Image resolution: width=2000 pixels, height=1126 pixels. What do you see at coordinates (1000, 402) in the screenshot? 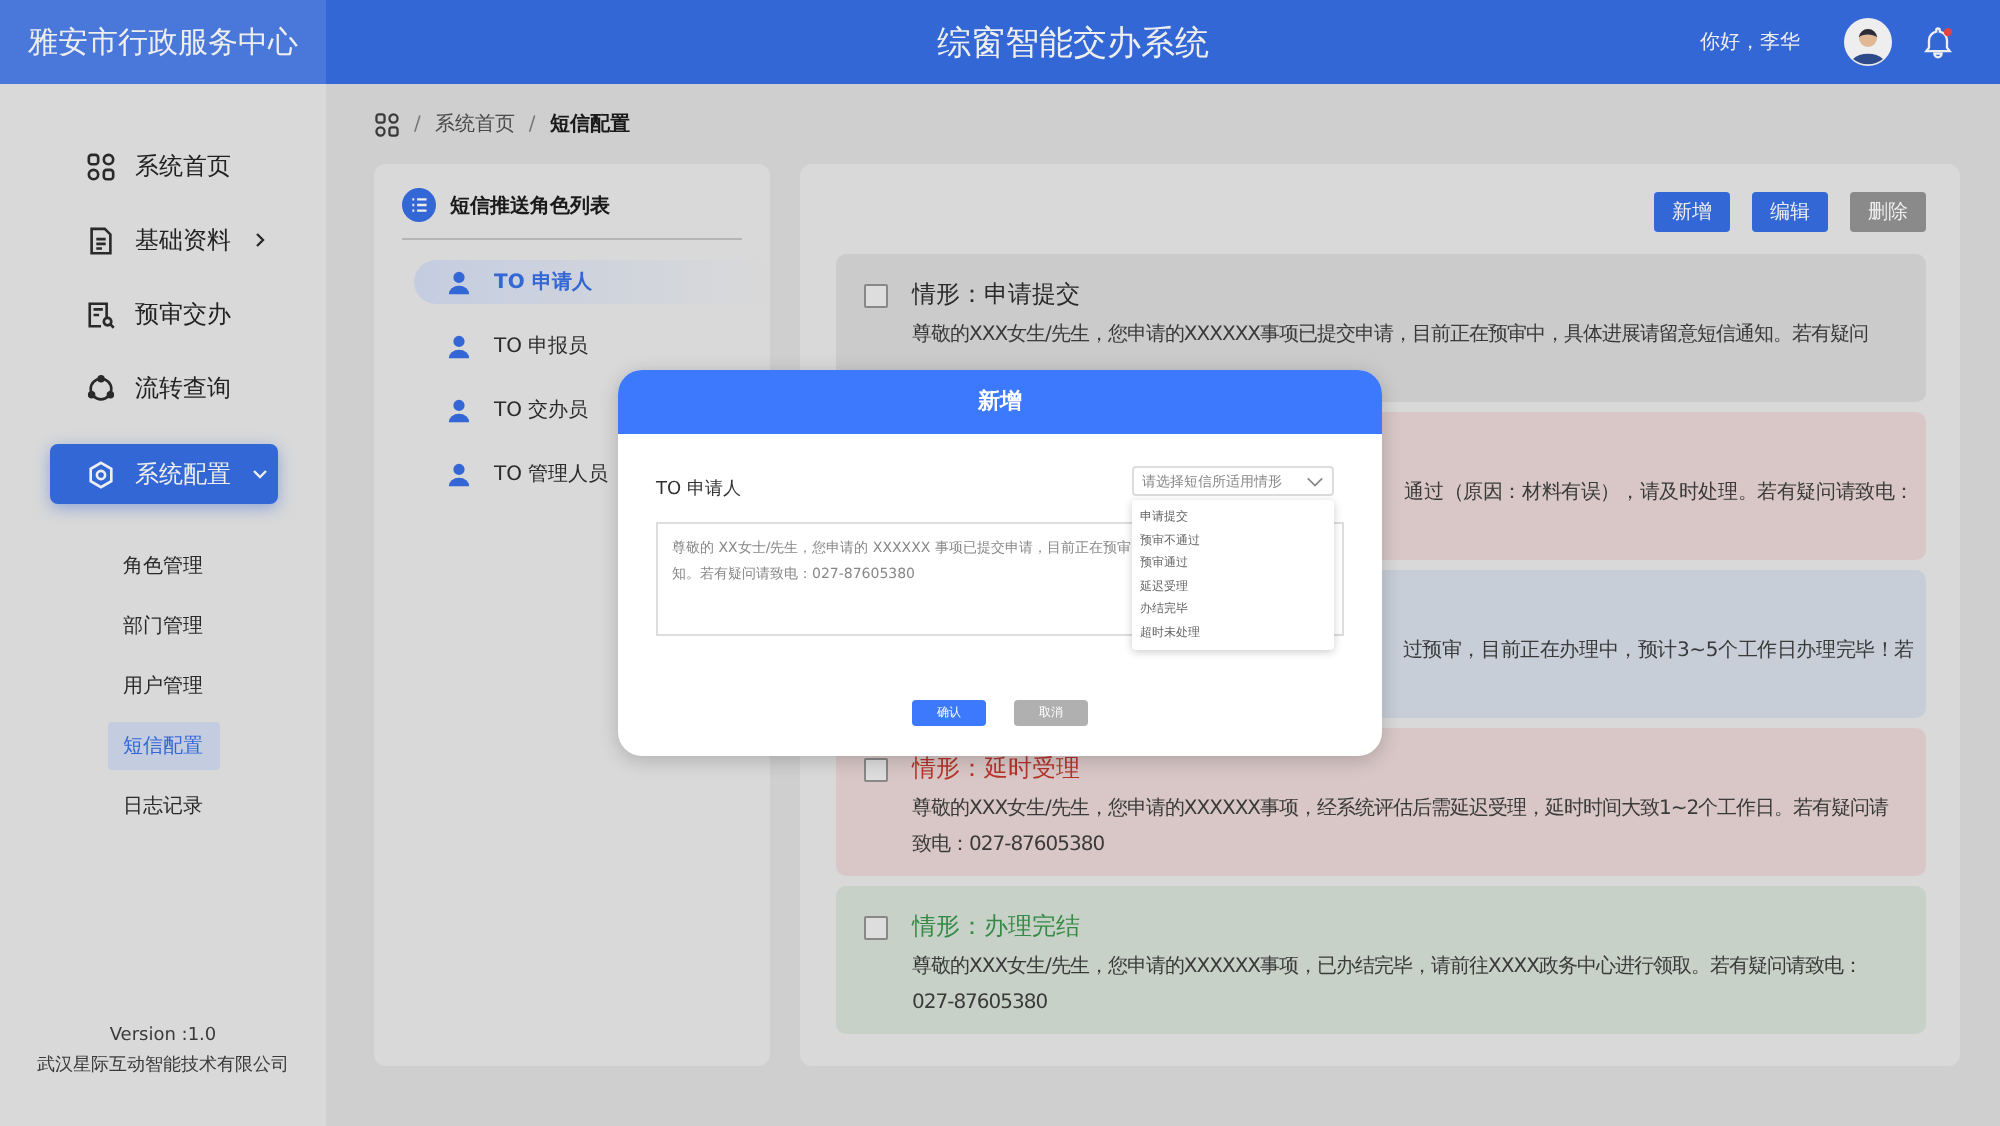
I see `dialog-title: 新增` at bounding box center [1000, 402].